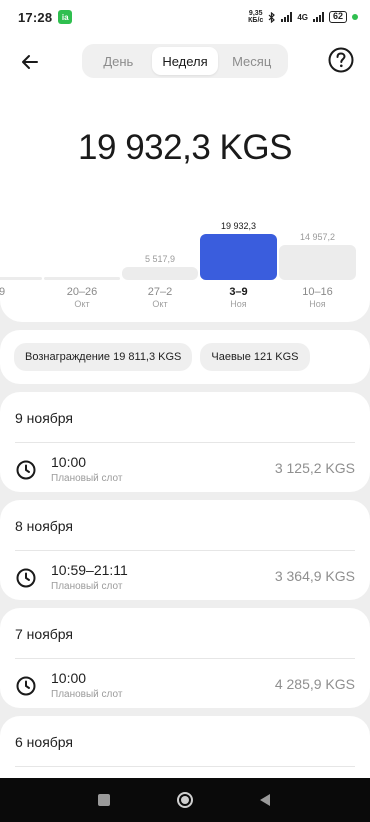  I want to click on slot-amount: 3 364,9 KGS, so click(314, 576).